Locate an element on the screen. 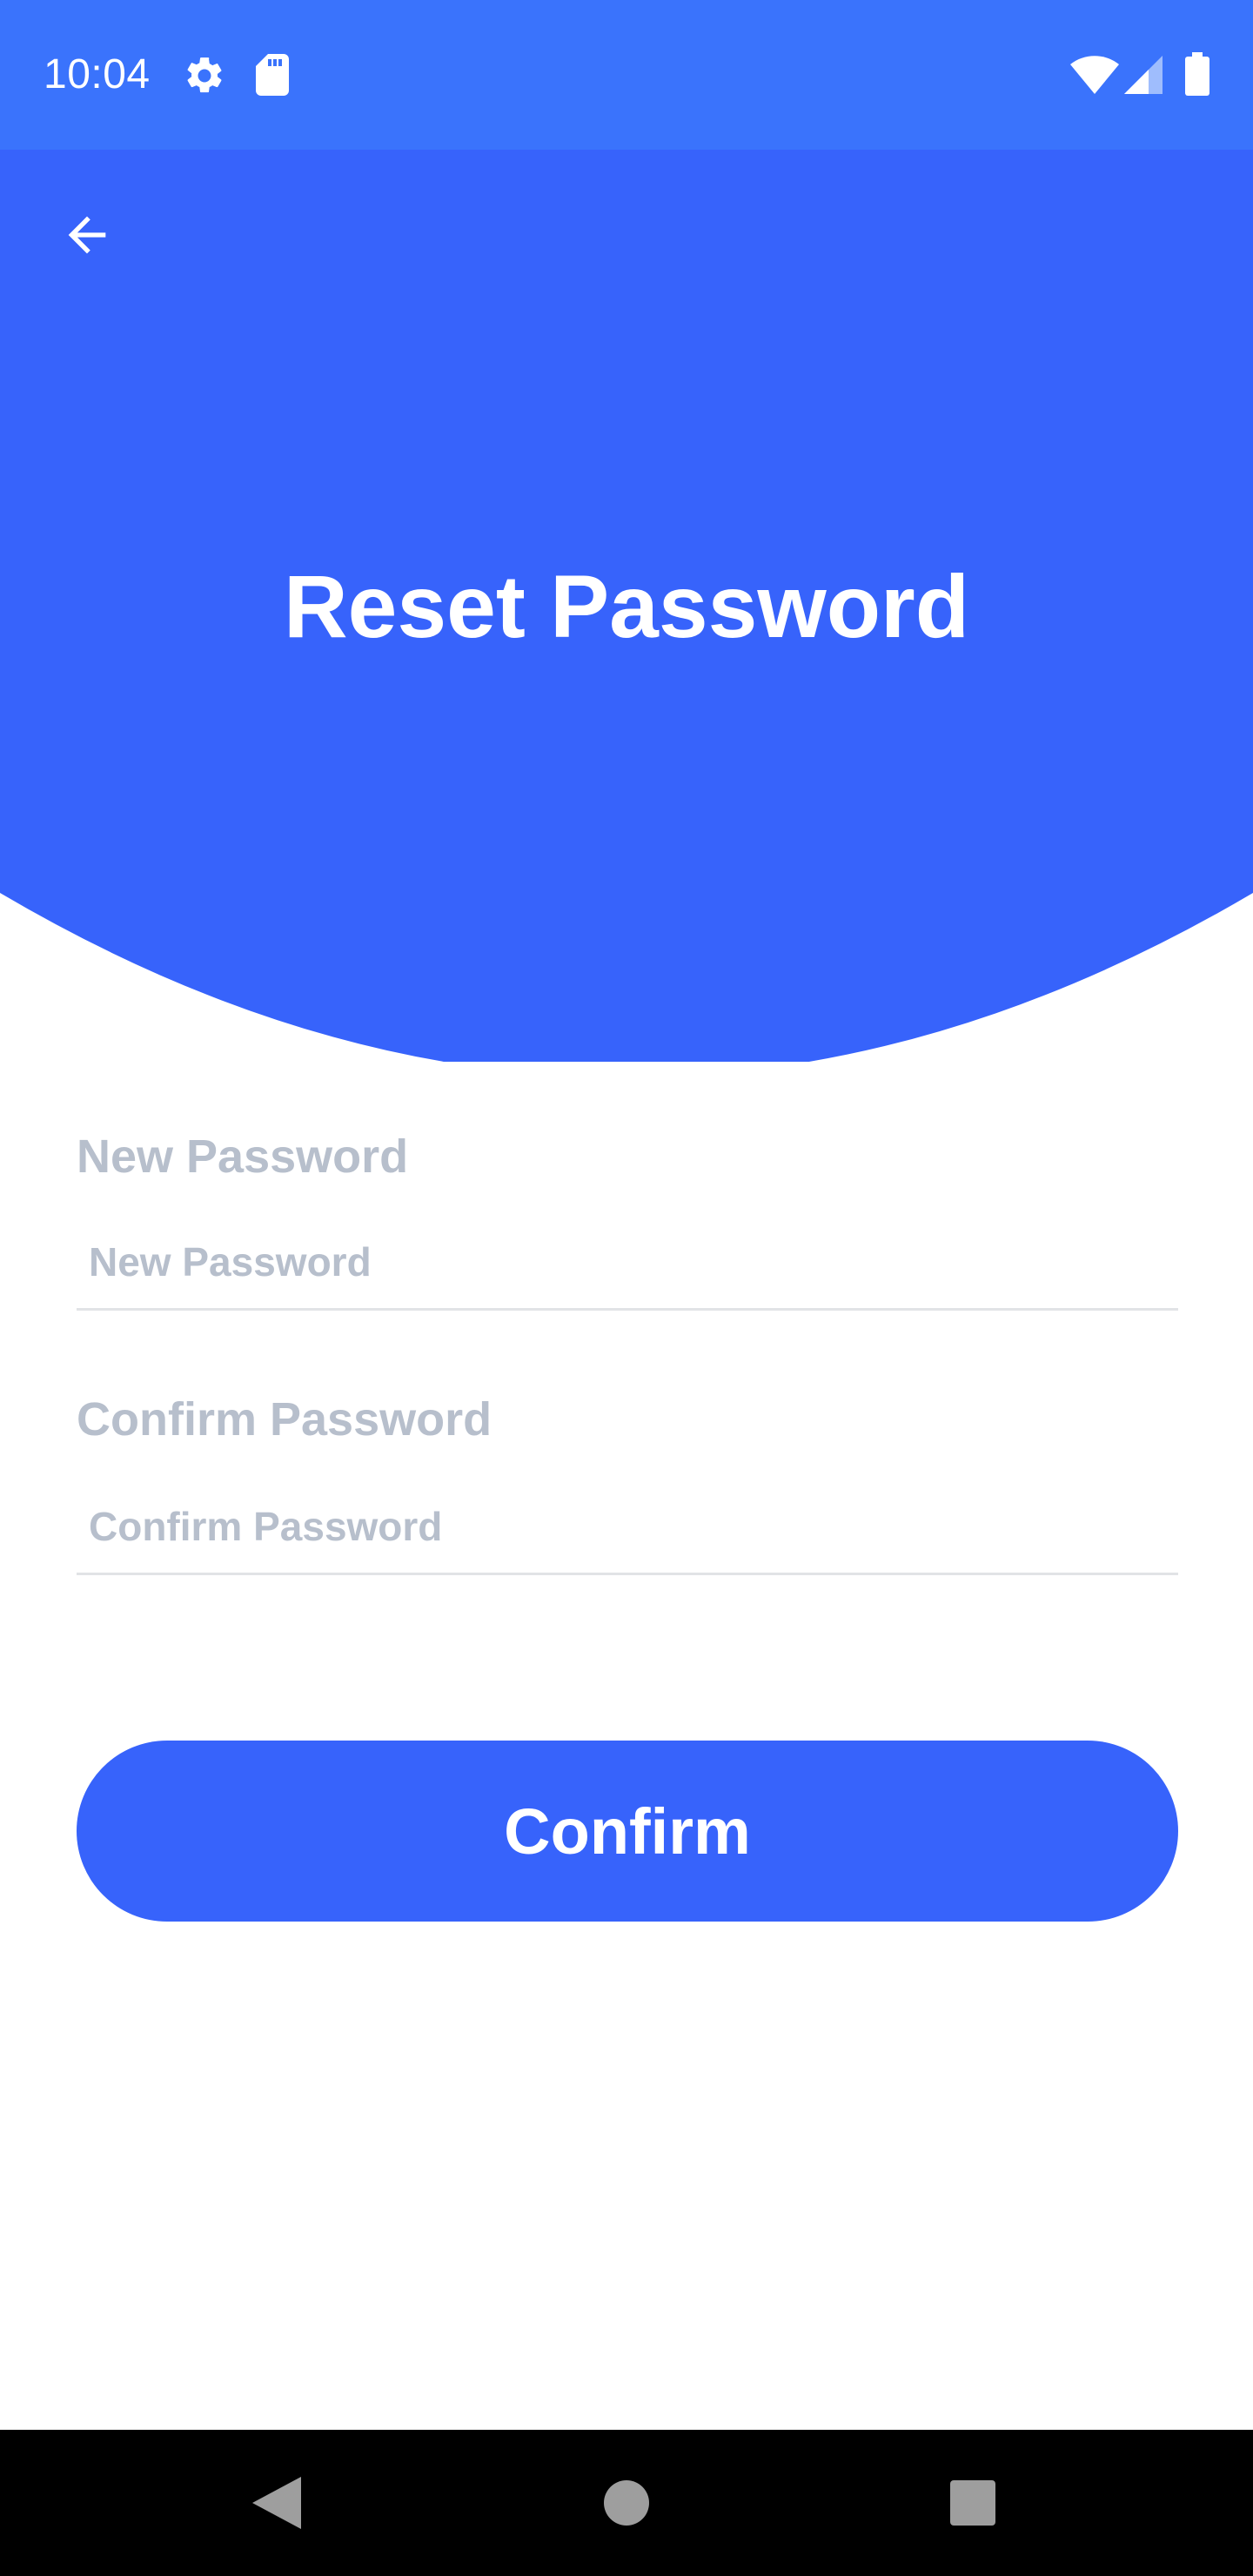  nav-home-icon is located at coordinates (626, 2503).